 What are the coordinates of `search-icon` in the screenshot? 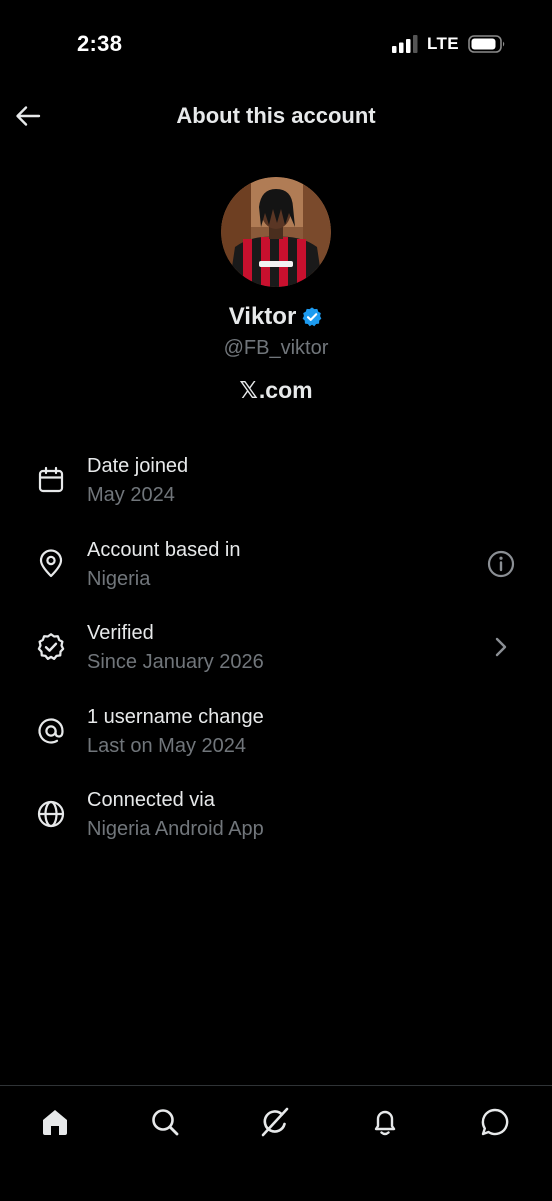 It's located at (165, 1122).